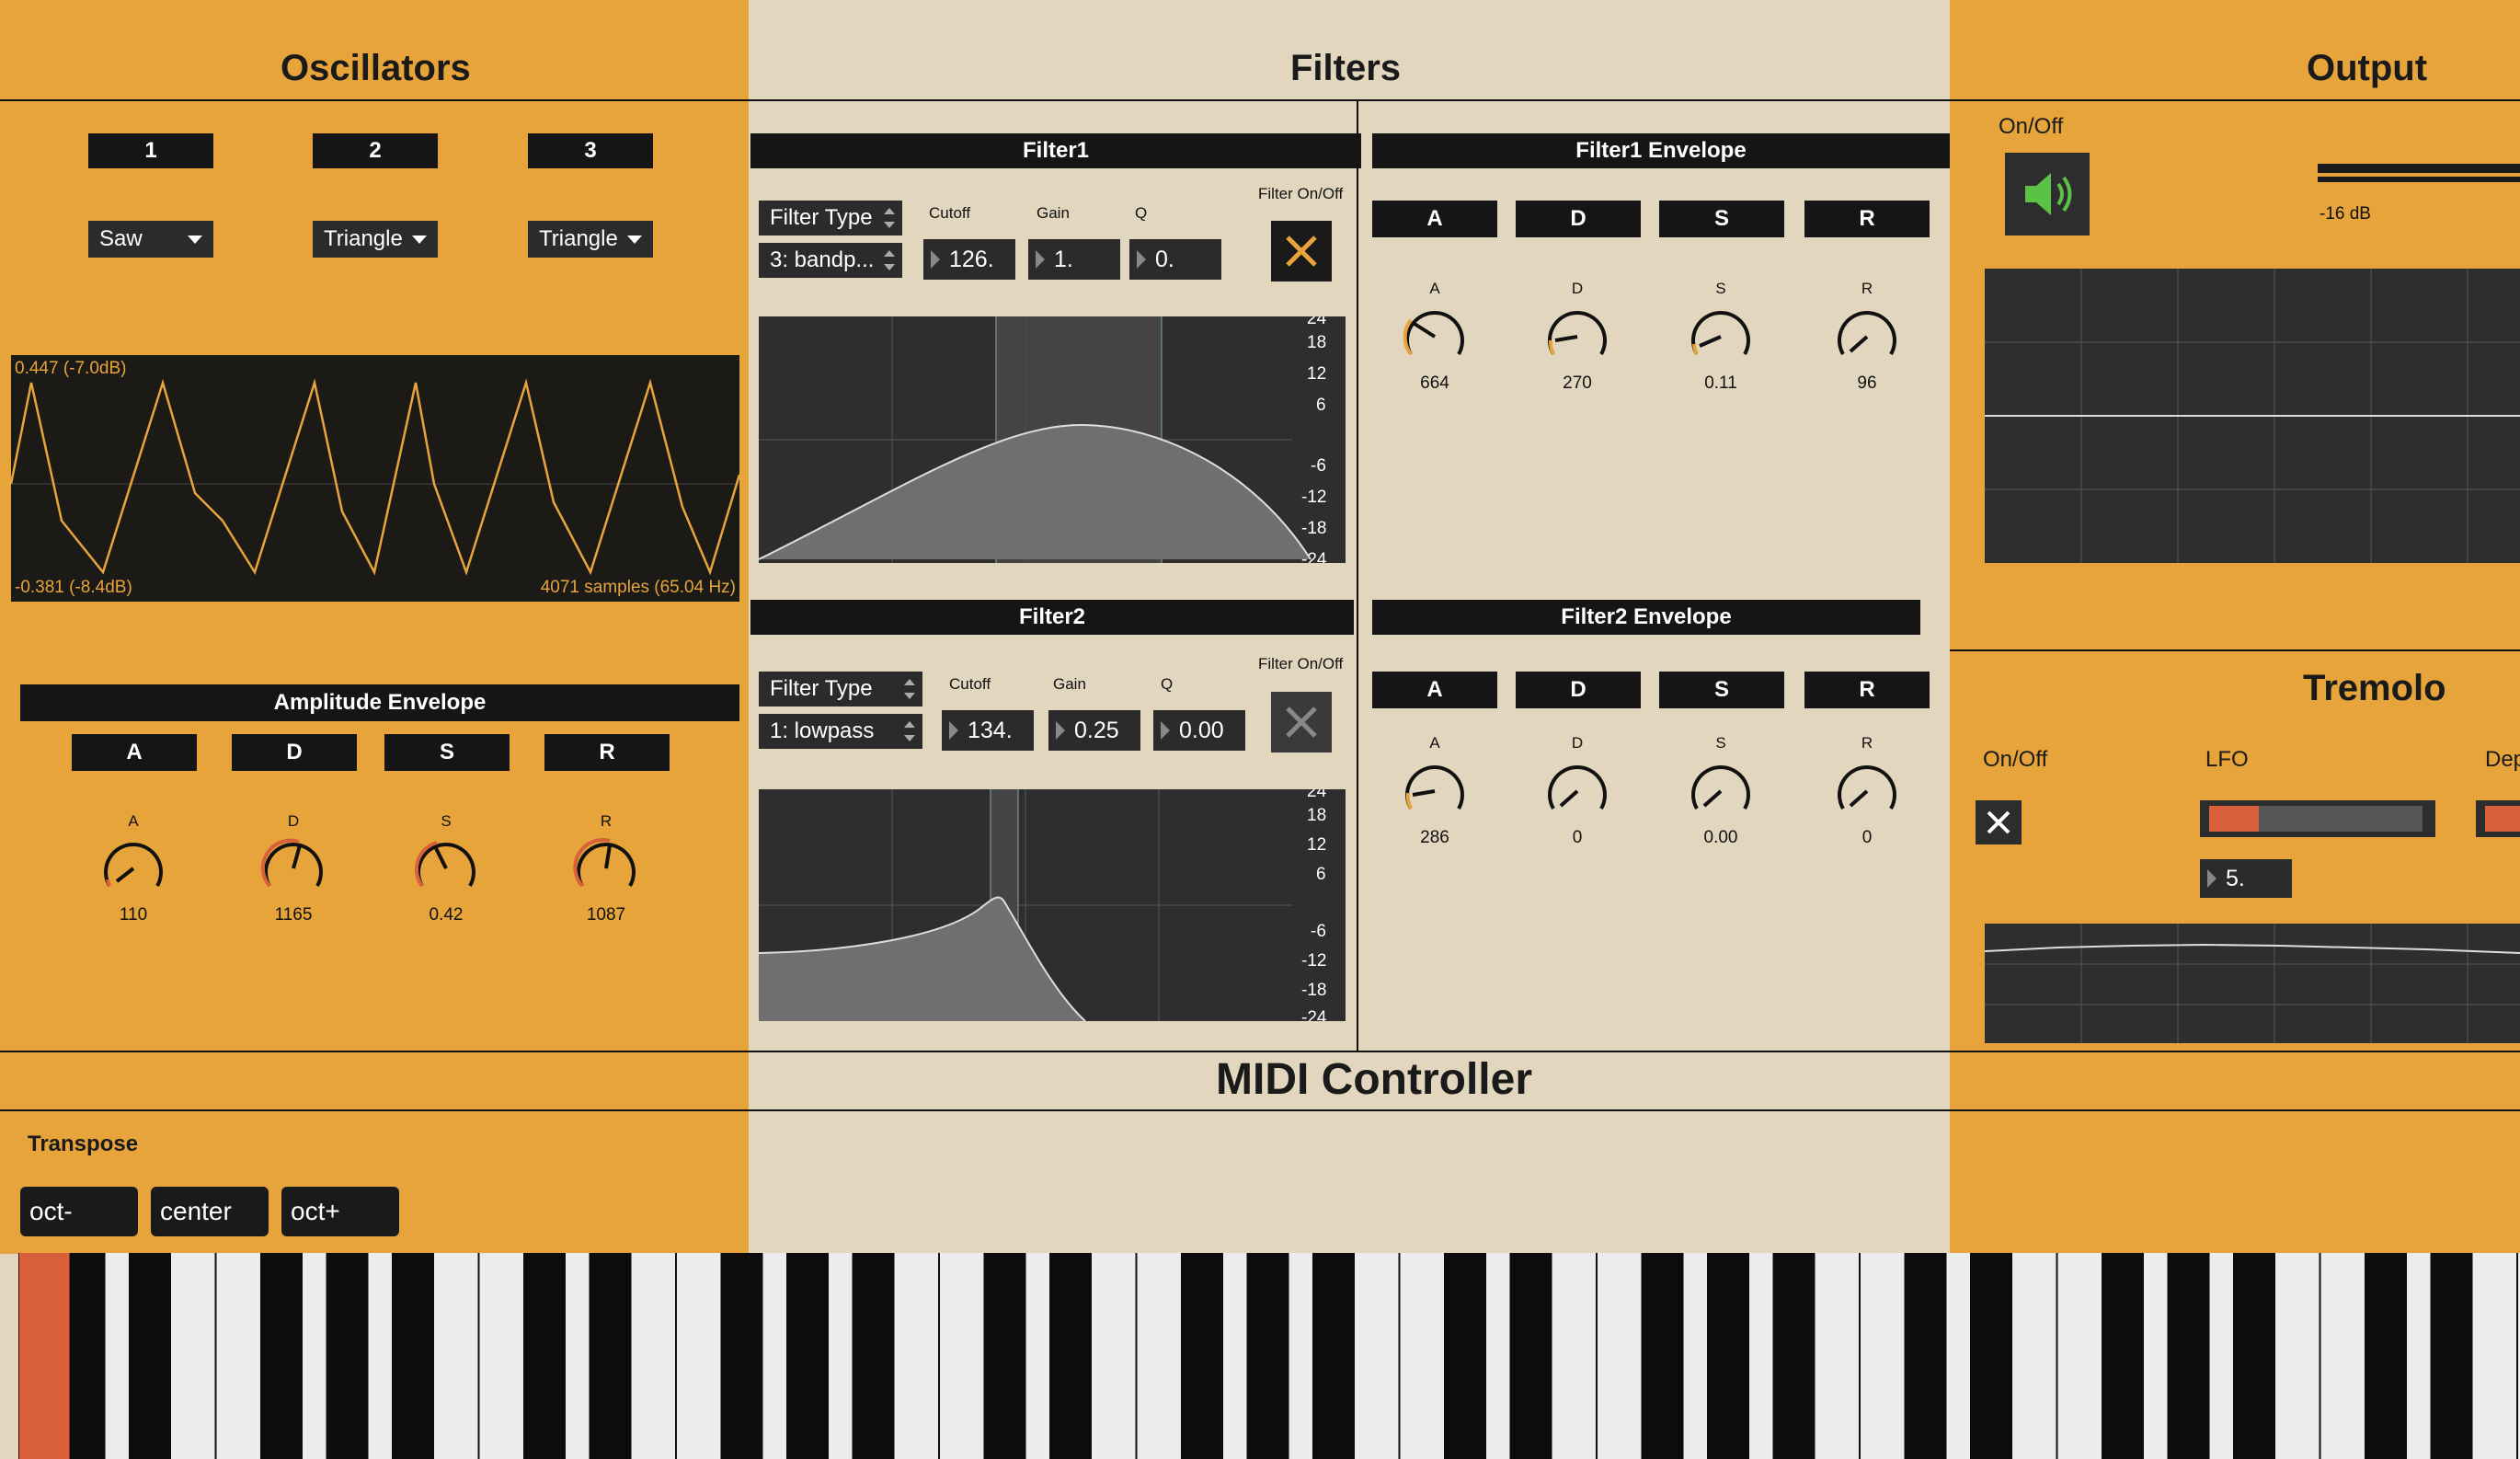 Image resolution: width=2520 pixels, height=1459 pixels. What do you see at coordinates (150, 239) in the screenshot?
I see `osc1-waveform-select: Saw` at bounding box center [150, 239].